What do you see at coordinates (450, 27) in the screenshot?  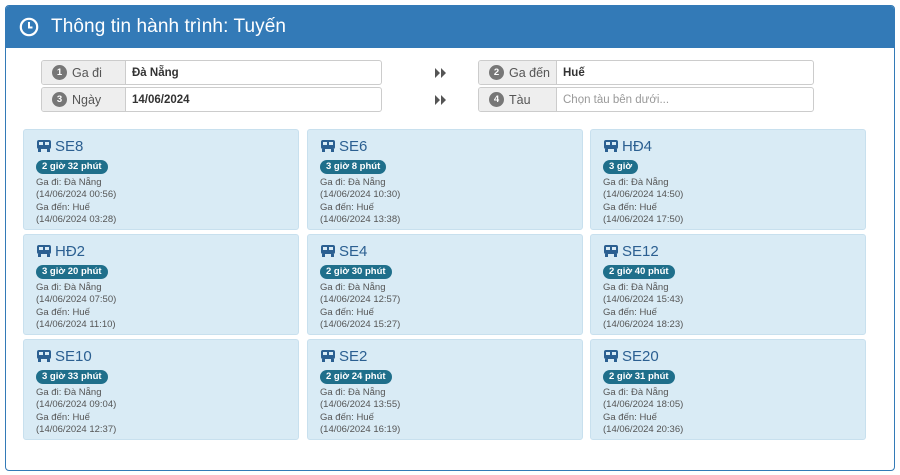 I see `panel-heading: Thông tin hành trình: Tuyến` at bounding box center [450, 27].